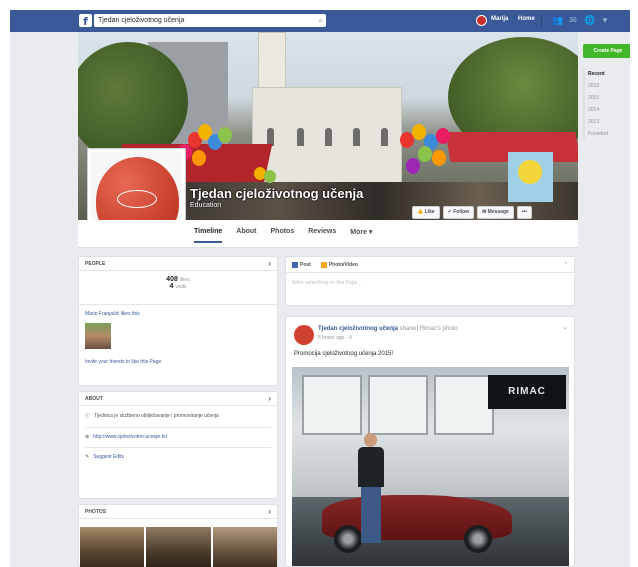  I want to click on post-tab-label: Post, so click(305, 264).